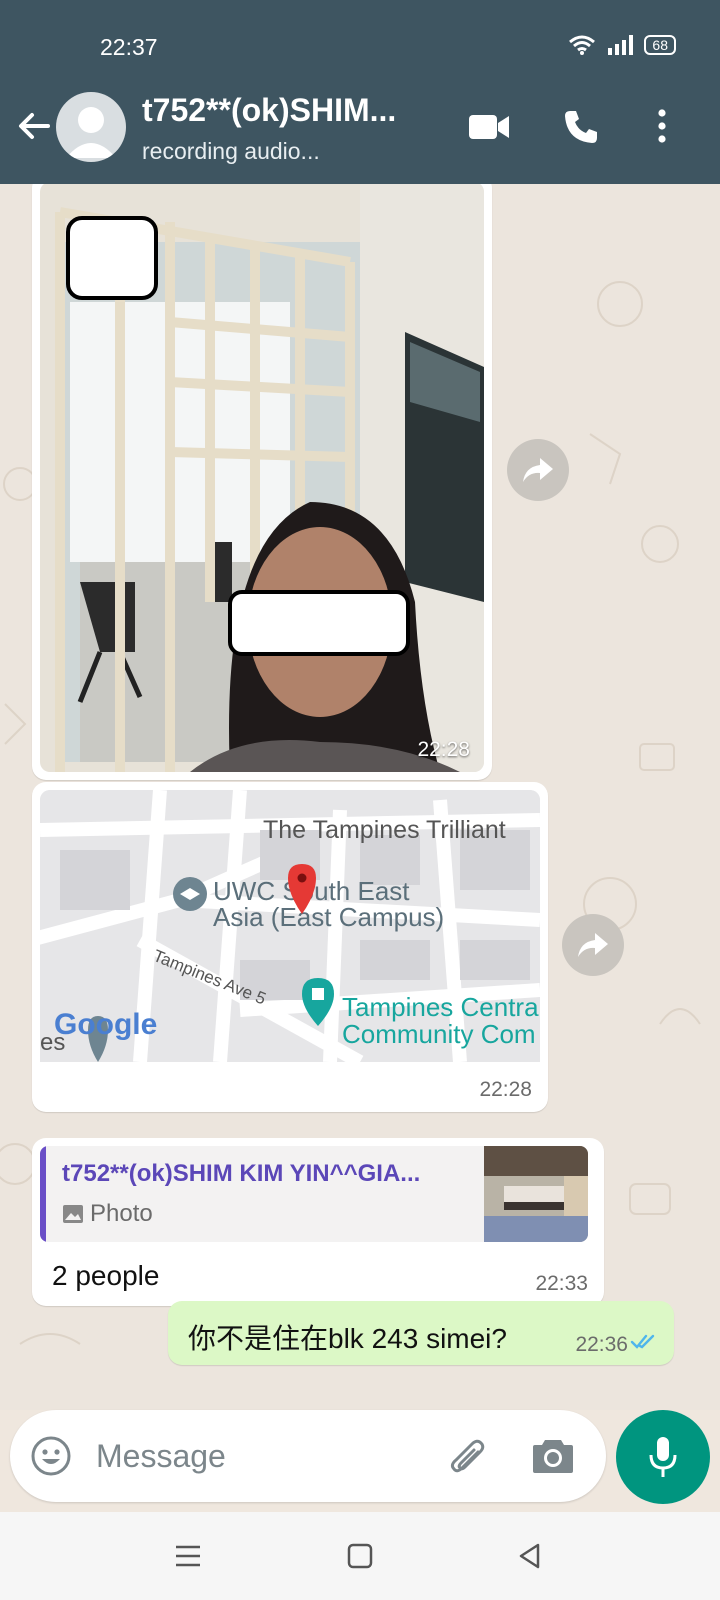 The image size is (720, 1600). Describe the element at coordinates (51, 1456) in the screenshot. I see `emoji-icon` at that location.